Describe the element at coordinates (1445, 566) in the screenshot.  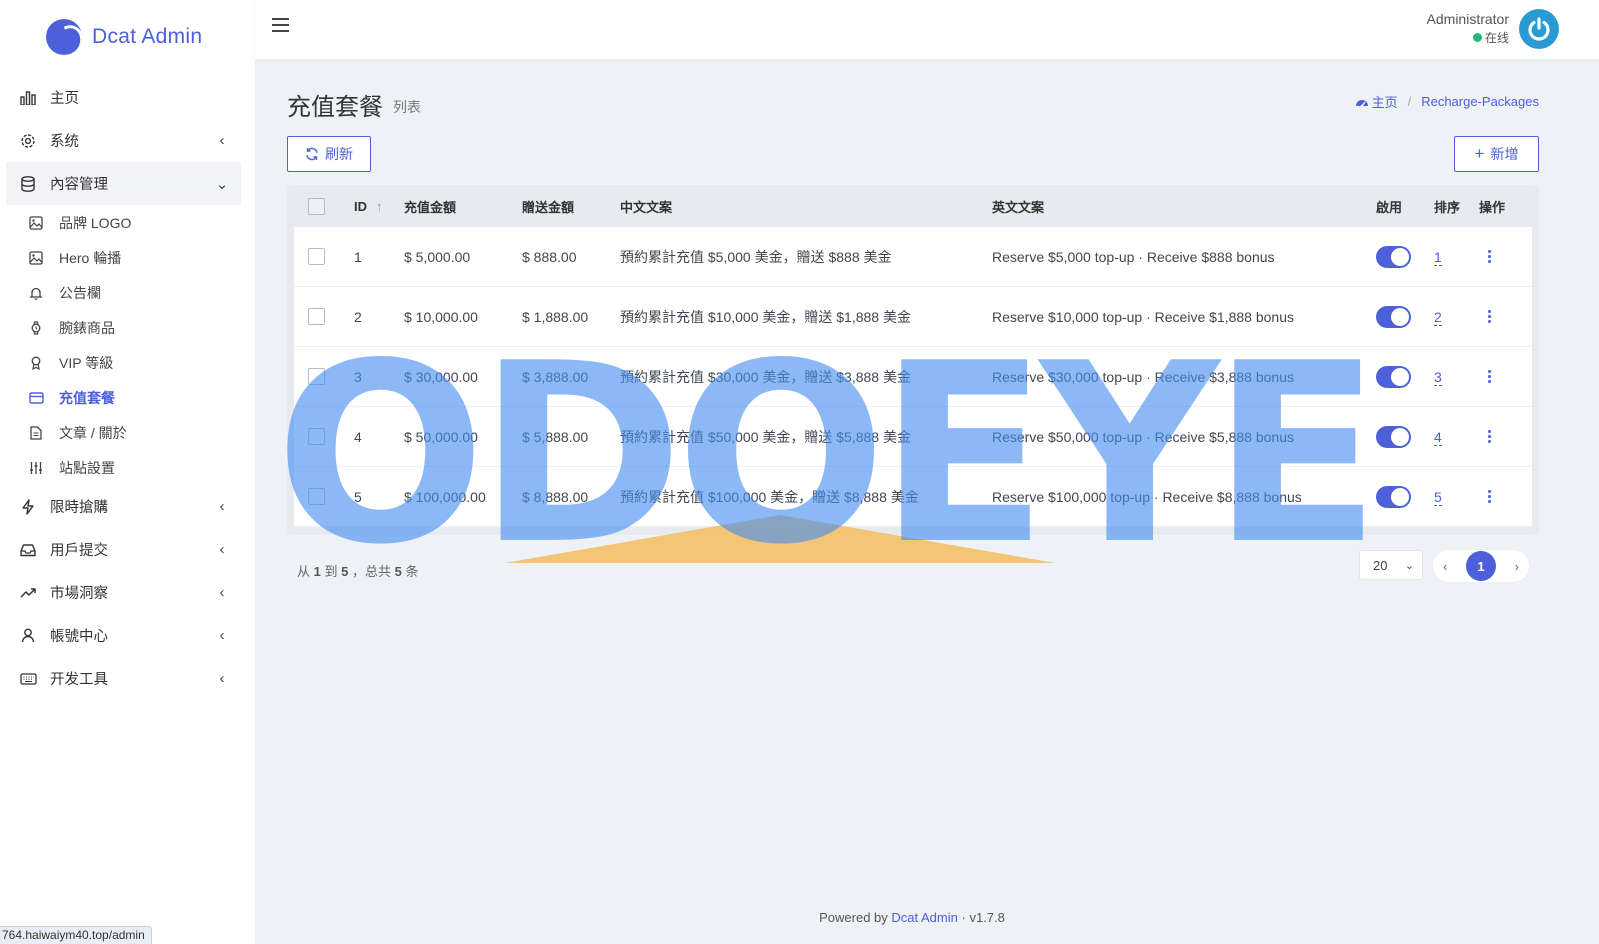
I see `prev-page-icon: ‹` at that location.